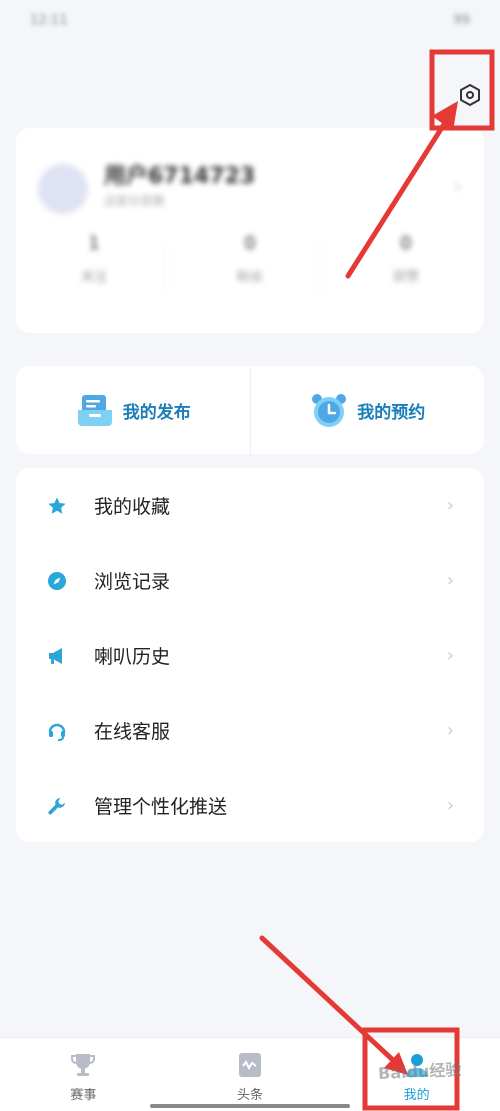  I want to click on status-bar: 12:11 99, so click(250, 20).